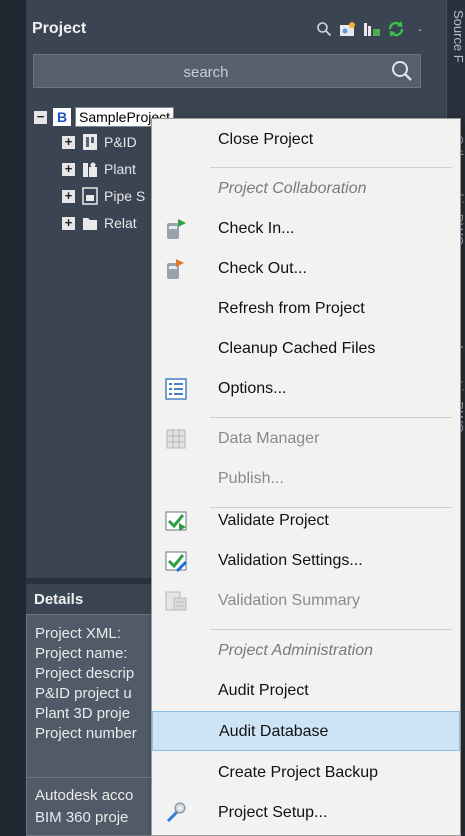 This screenshot has height=836, width=465. I want to click on menu-item-refresh-from-project: Refresh from Project, so click(306, 309).